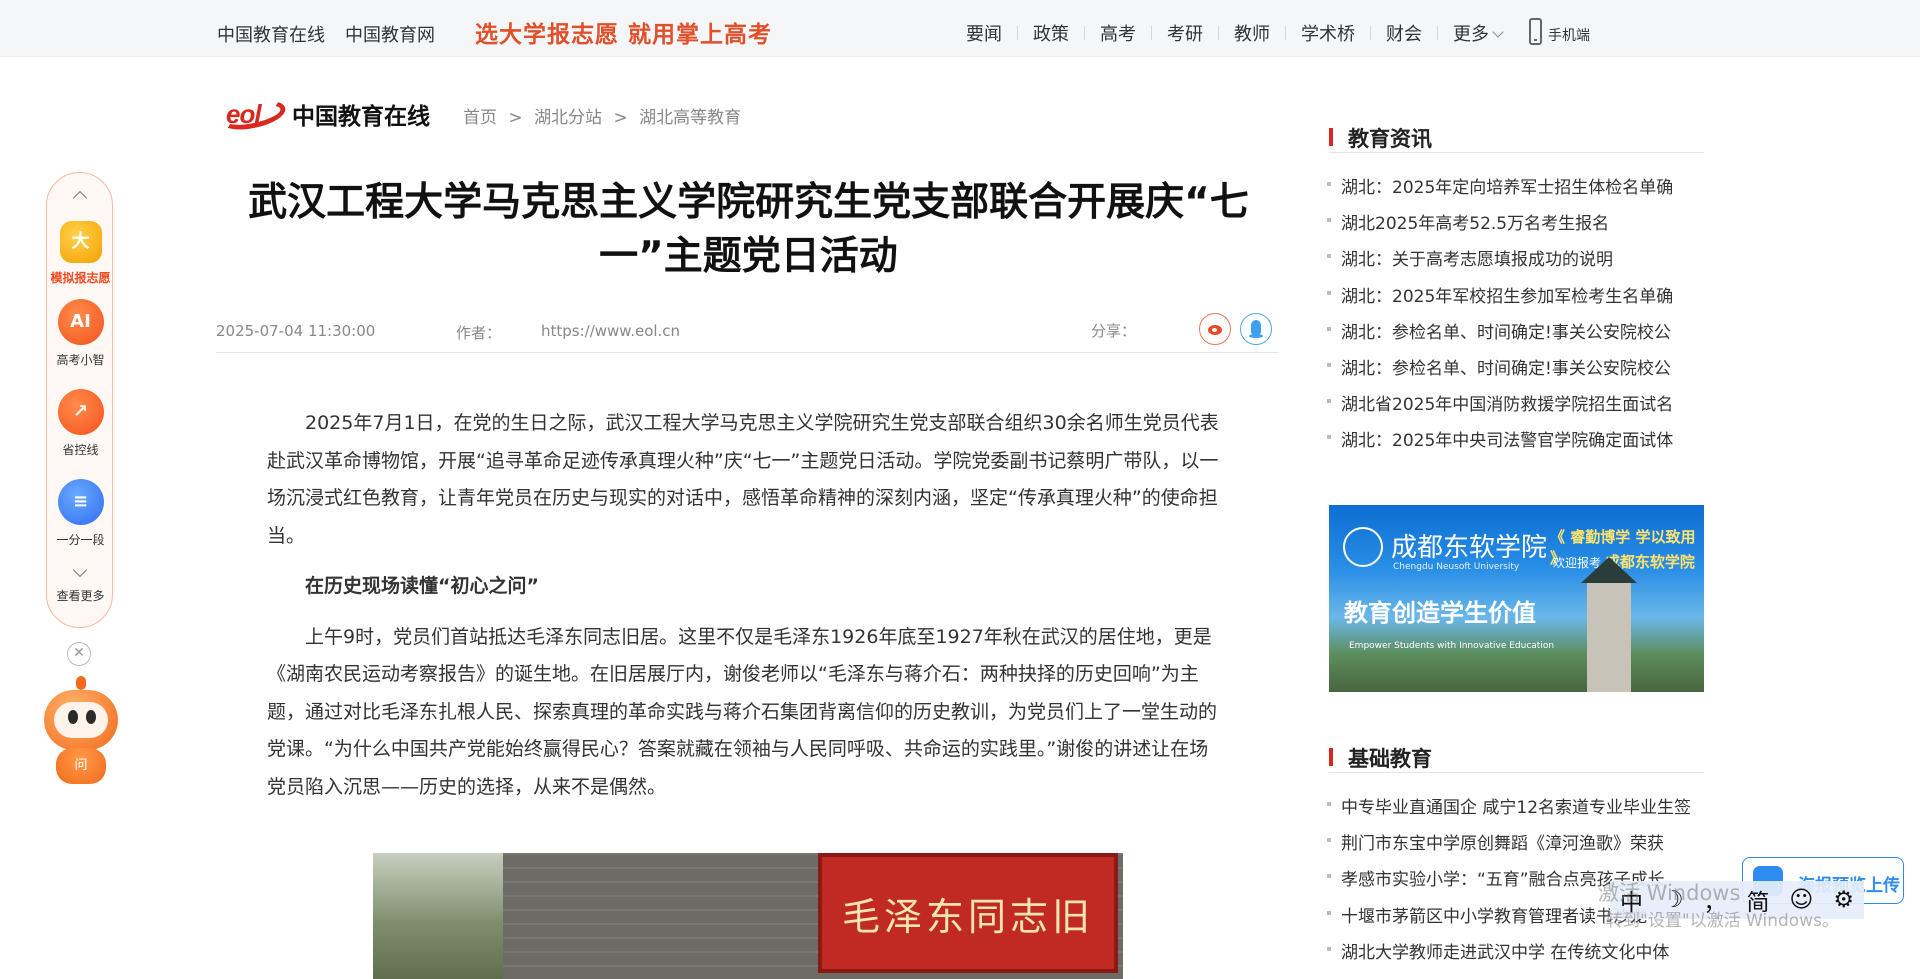 This screenshot has height=979, width=1920. Describe the element at coordinates (1328, 33) in the screenshot. I see `nav-academic: 学术桥` at that location.